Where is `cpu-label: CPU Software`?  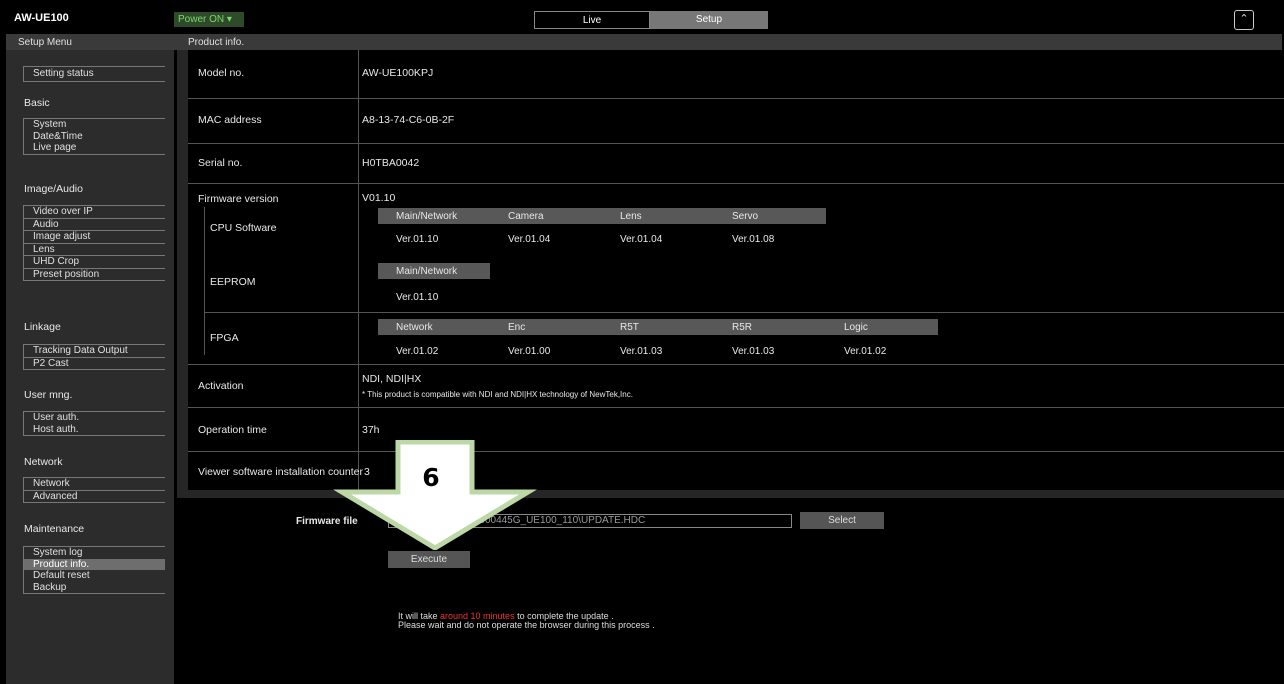
cpu-label: CPU Software is located at coordinates (243, 228).